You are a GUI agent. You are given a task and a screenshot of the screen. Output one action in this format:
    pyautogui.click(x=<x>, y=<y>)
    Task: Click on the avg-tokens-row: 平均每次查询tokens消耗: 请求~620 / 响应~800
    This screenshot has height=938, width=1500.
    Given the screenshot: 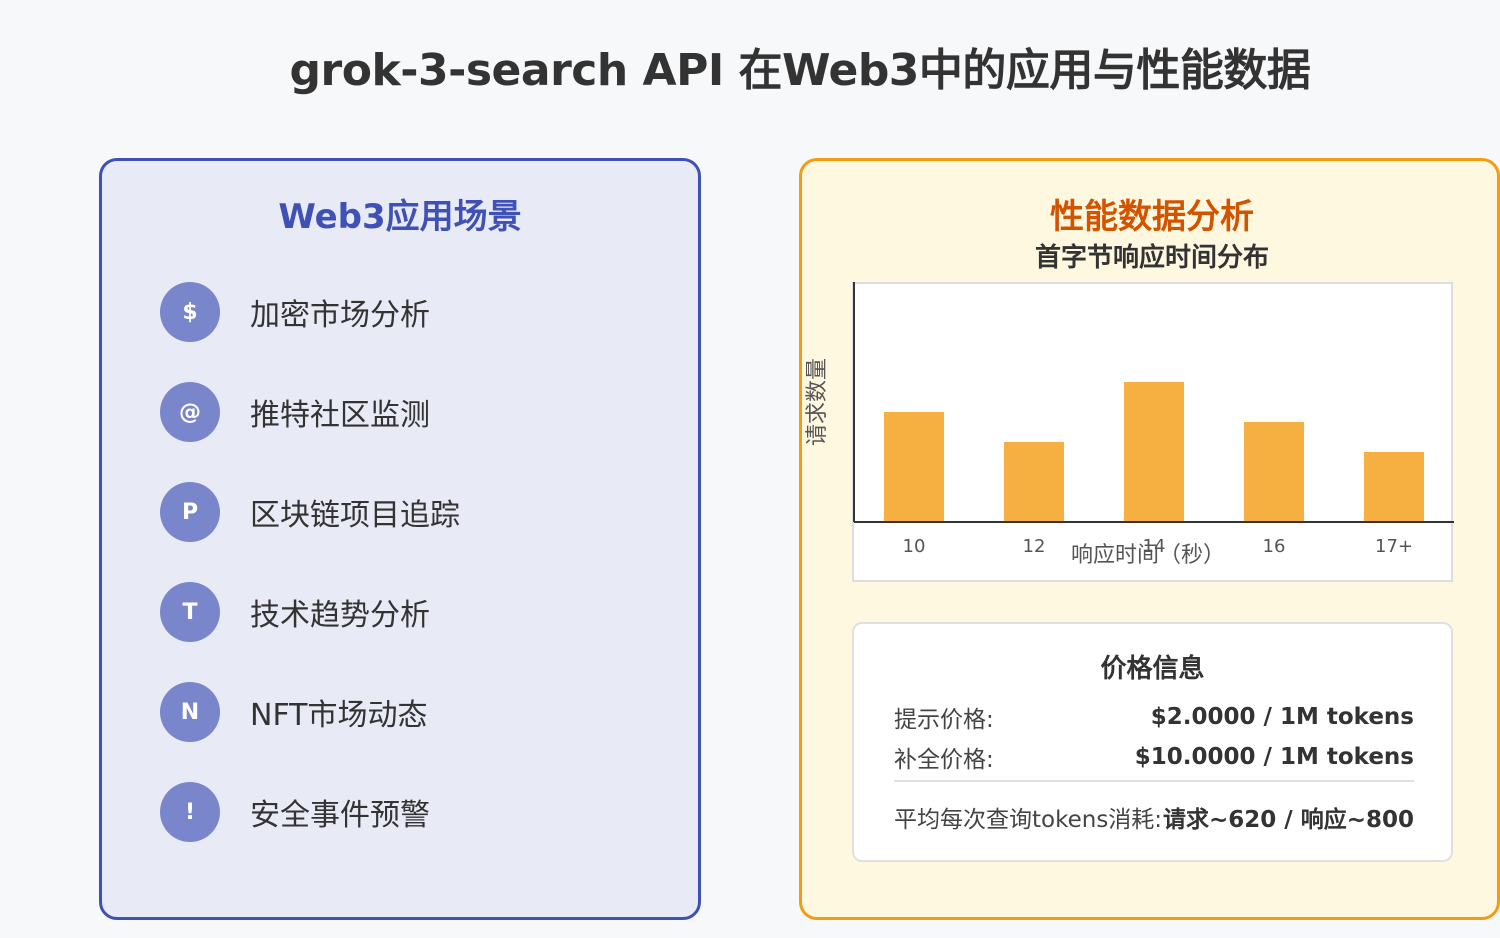 What is the action you would take?
    pyautogui.click(x=1154, y=817)
    